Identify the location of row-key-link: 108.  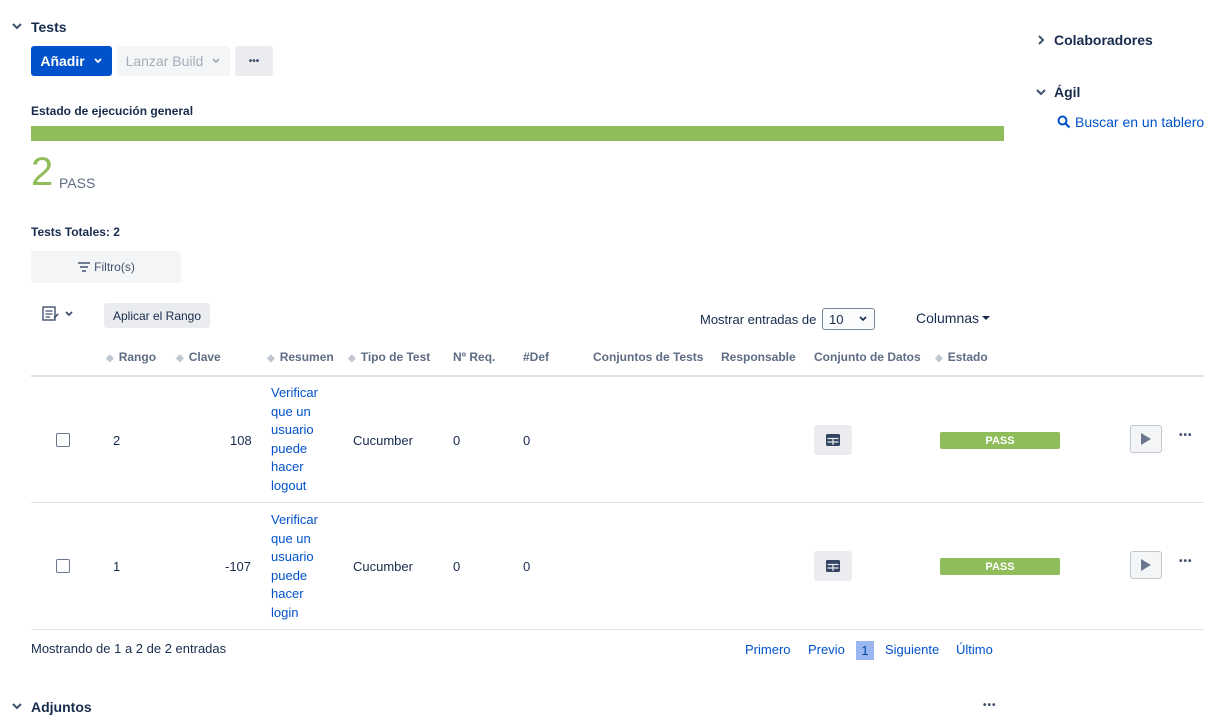
(241, 440).